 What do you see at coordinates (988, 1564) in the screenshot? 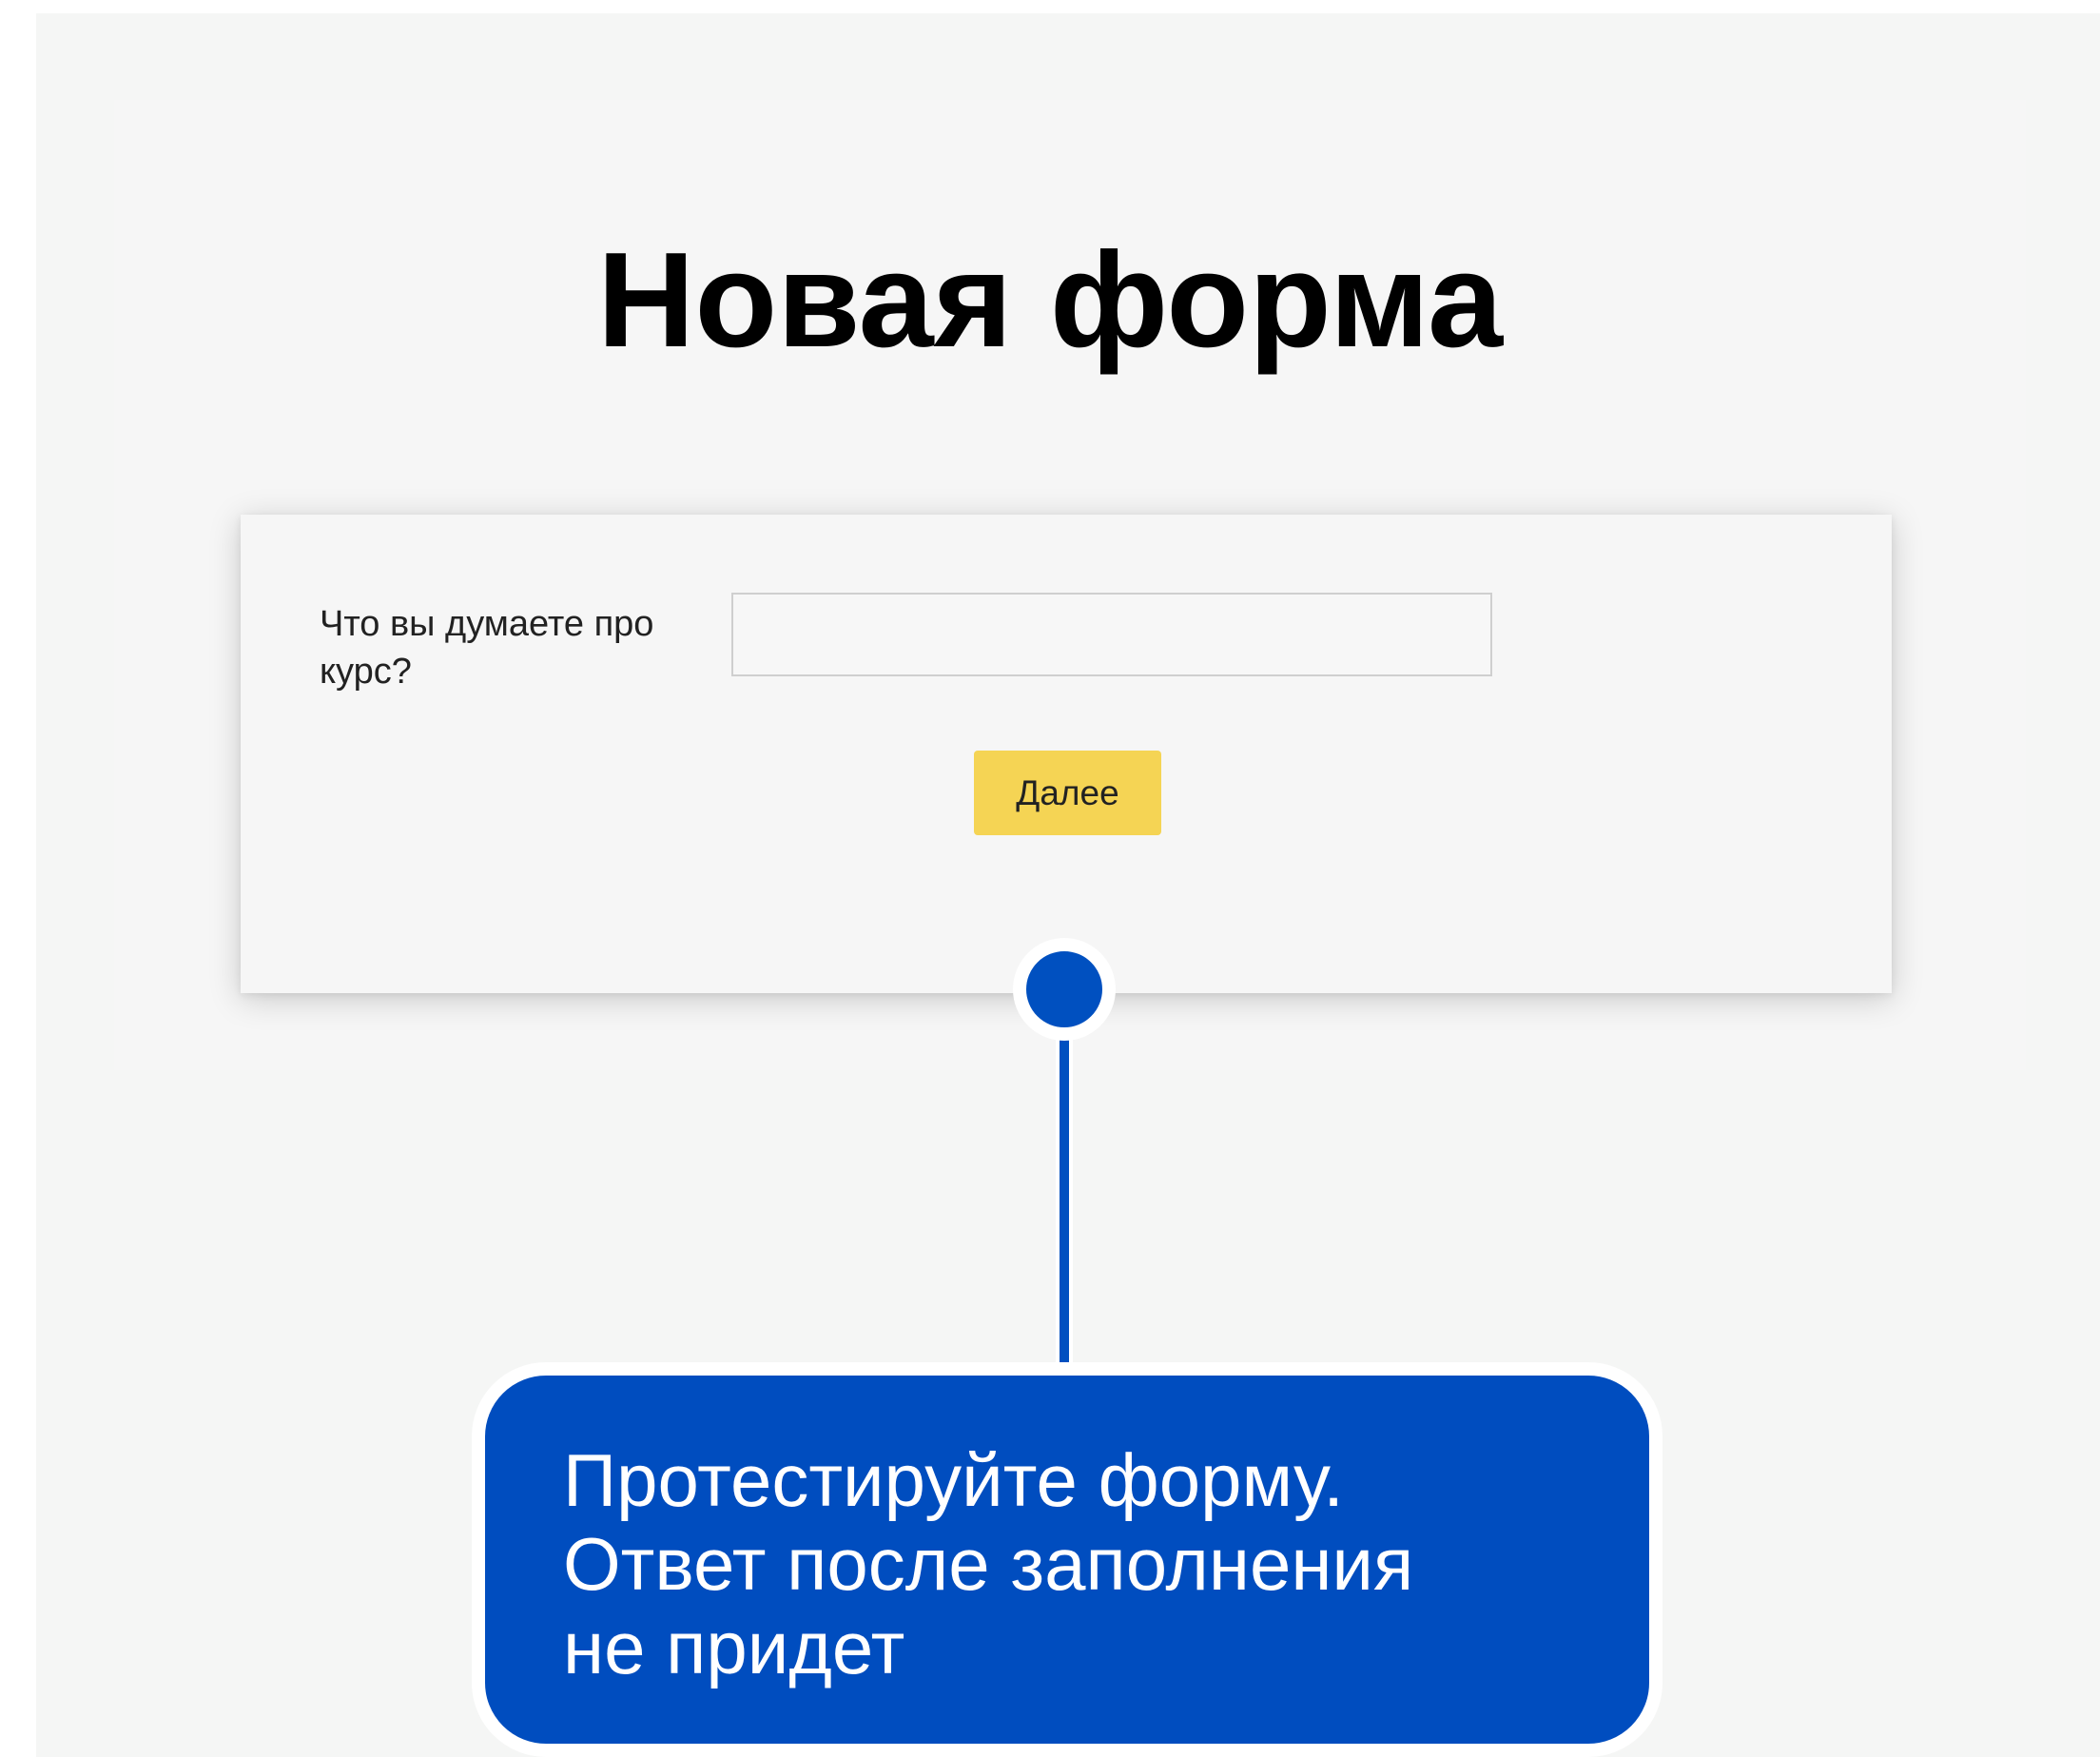
I see `callout-text-line-2: Ответ после заполнения` at bounding box center [988, 1564].